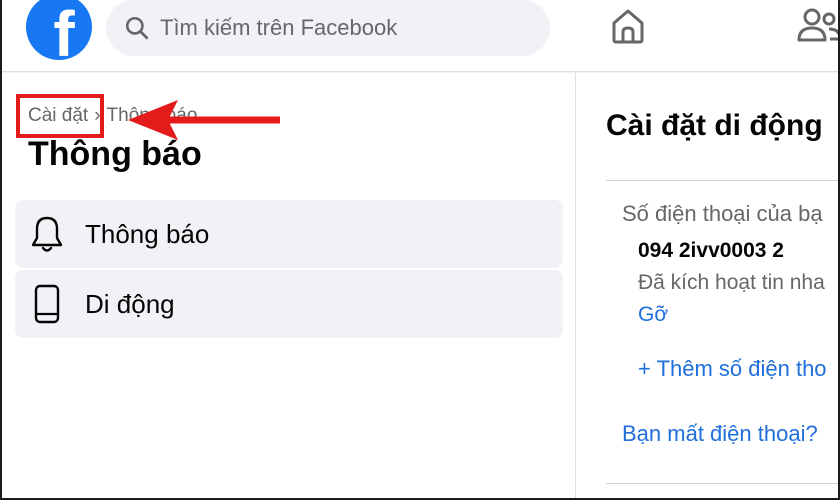  Describe the element at coordinates (714, 125) in the screenshot. I see `panel-title: Cài đặt di động` at that location.